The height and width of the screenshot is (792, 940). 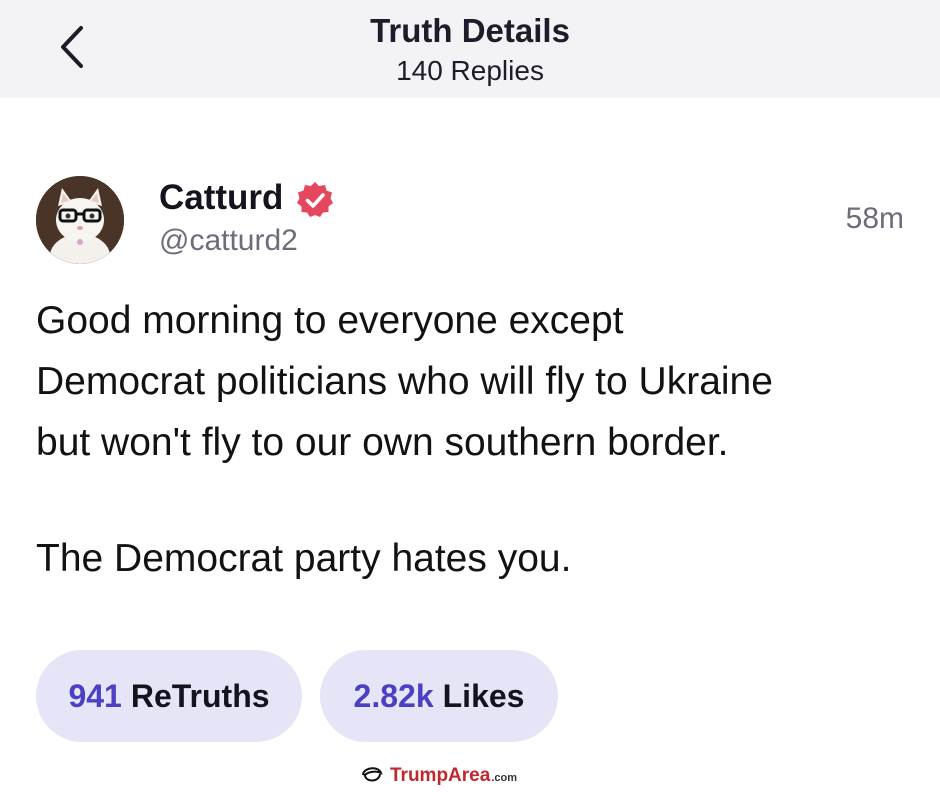 I want to click on retruths-count: 941, so click(x=95, y=695).